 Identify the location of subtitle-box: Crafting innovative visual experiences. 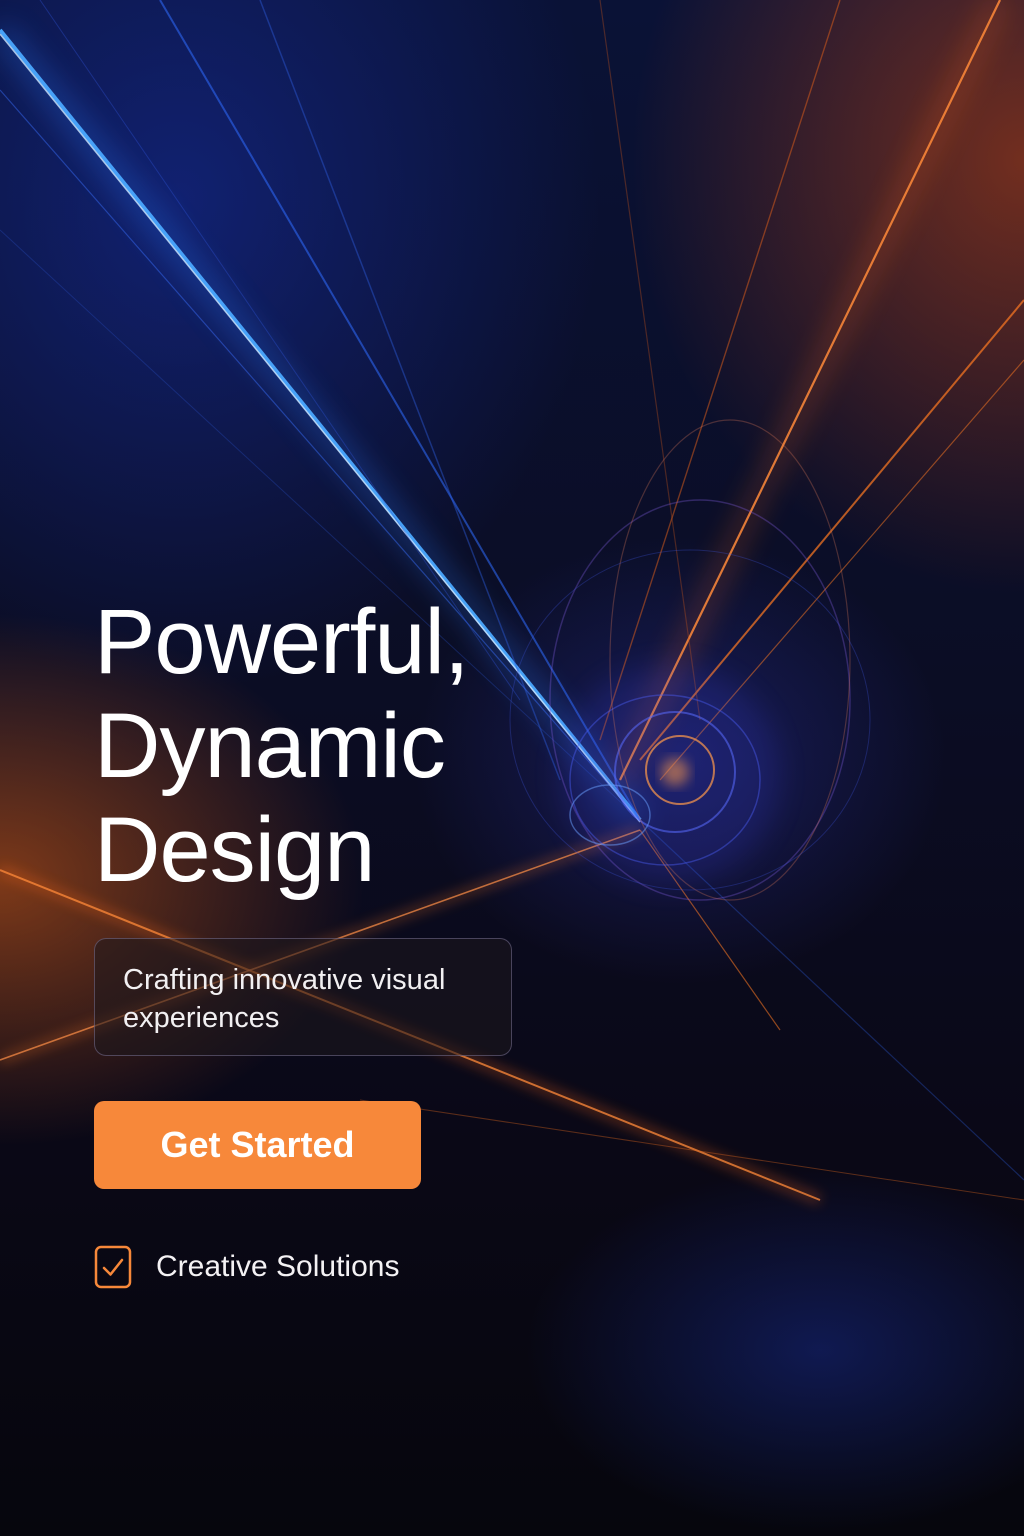
(303, 997).